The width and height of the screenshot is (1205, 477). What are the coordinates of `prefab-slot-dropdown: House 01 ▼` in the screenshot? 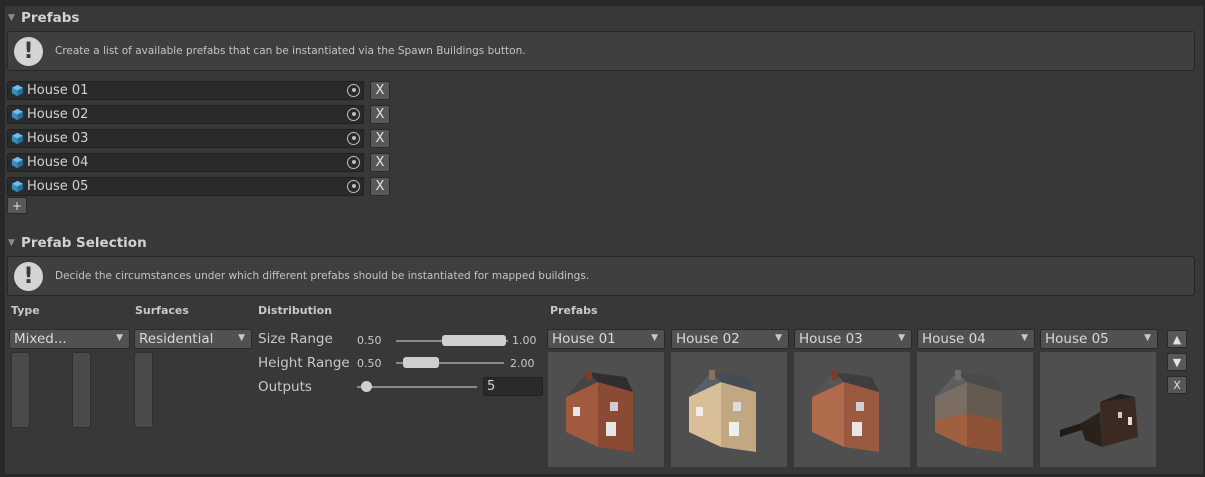 It's located at (606, 339).